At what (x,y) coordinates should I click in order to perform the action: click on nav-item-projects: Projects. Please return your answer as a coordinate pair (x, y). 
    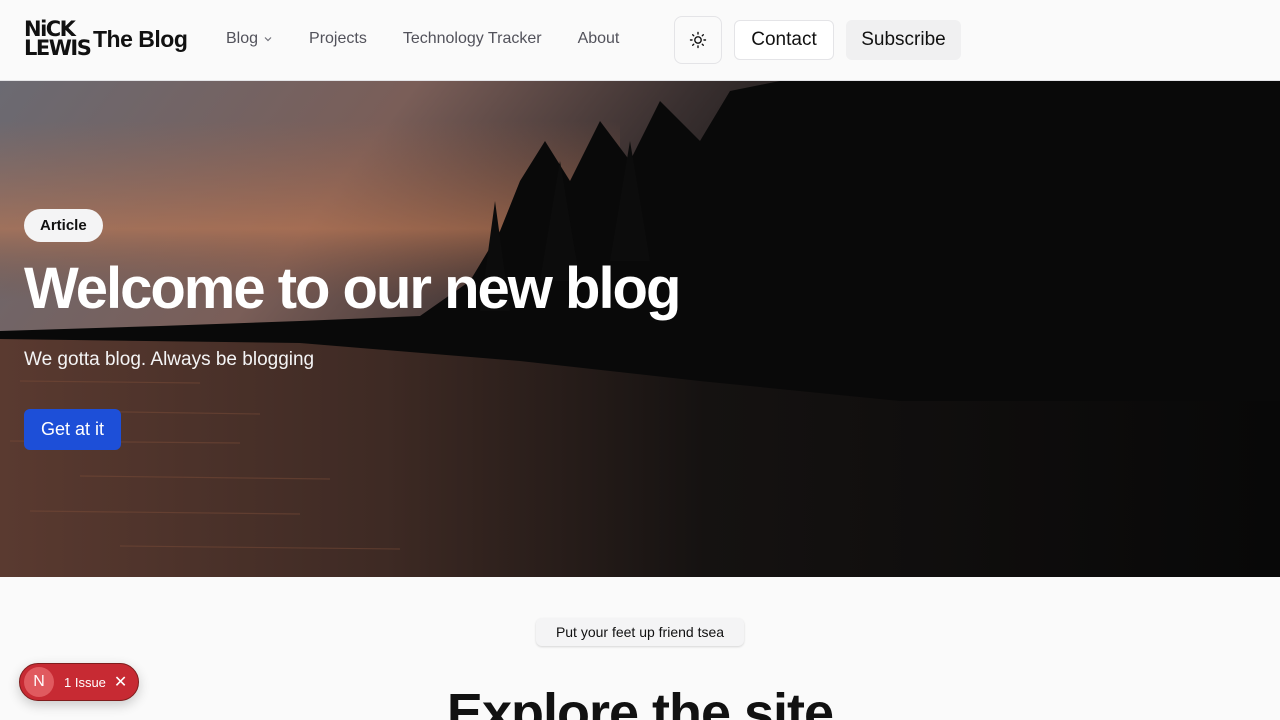
    Looking at the image, I should click on (338, 39).